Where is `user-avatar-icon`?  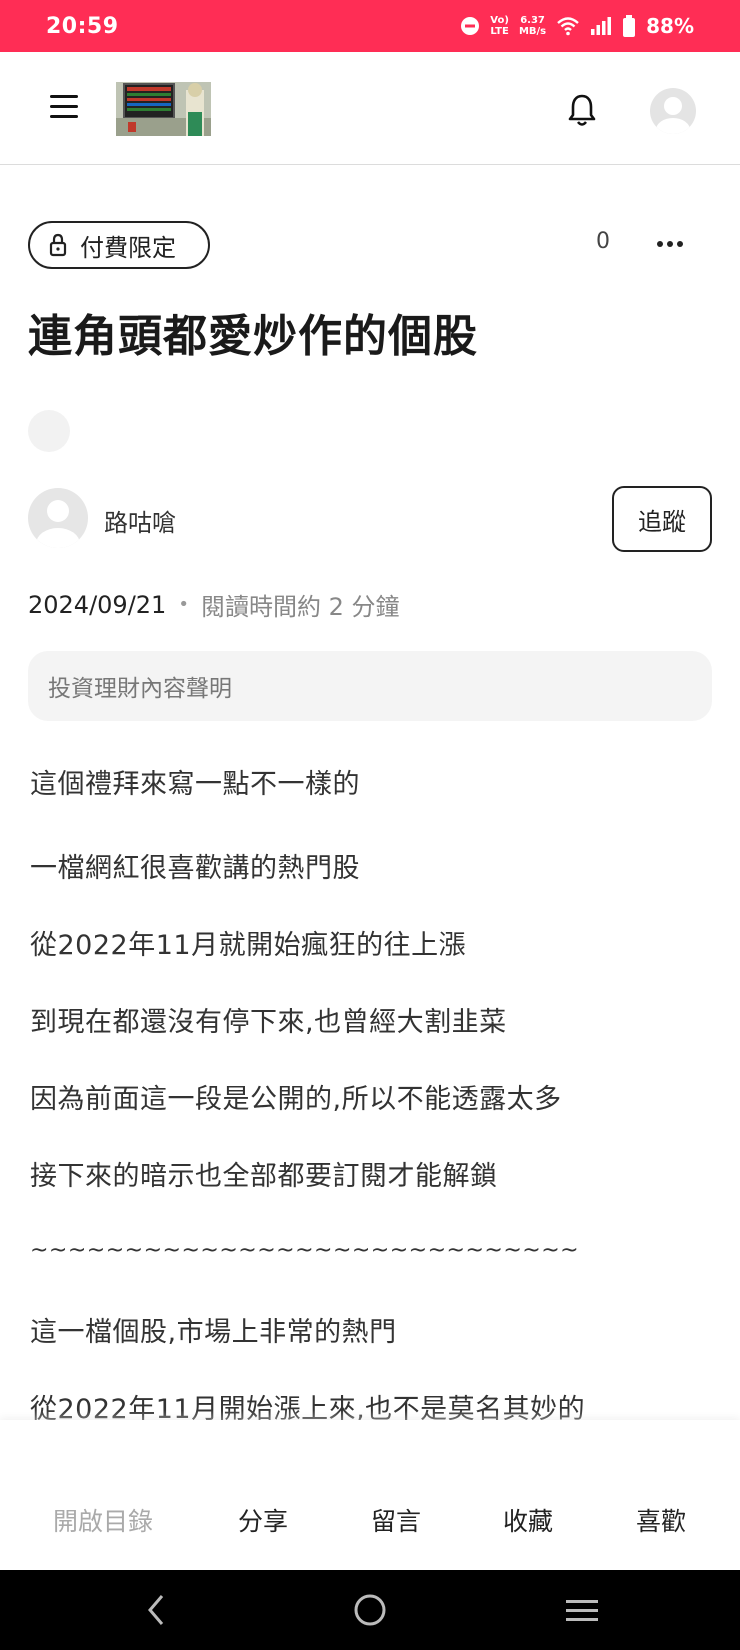 user-avatar-icon is located at coordinates (673, 111).